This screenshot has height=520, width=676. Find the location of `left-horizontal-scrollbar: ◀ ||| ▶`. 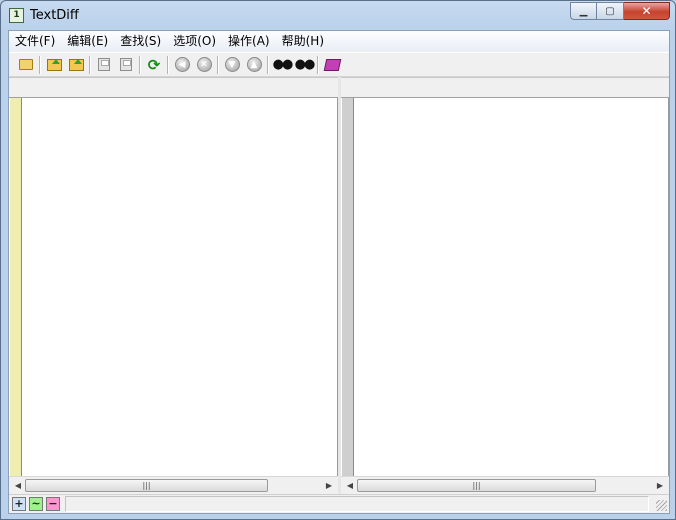

left-horizontal-scrollbar: ◀ ||| ▶ is located at coordinates (173, 485).